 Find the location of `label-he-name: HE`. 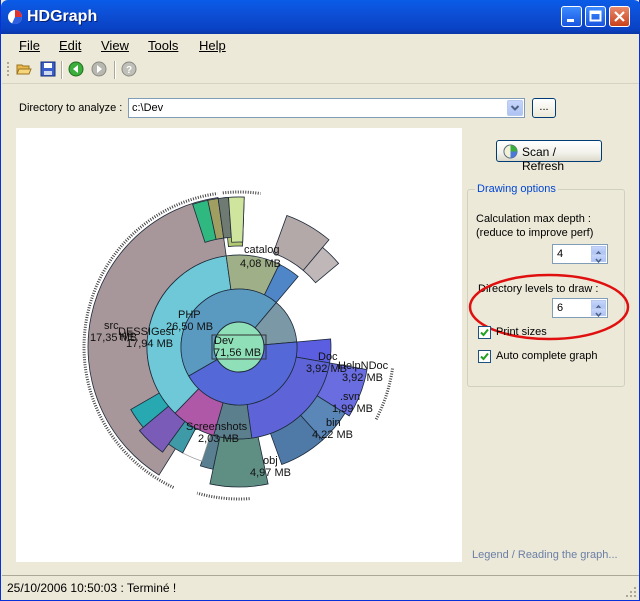

label-he-name: HE is located at coordinates (126, 337).